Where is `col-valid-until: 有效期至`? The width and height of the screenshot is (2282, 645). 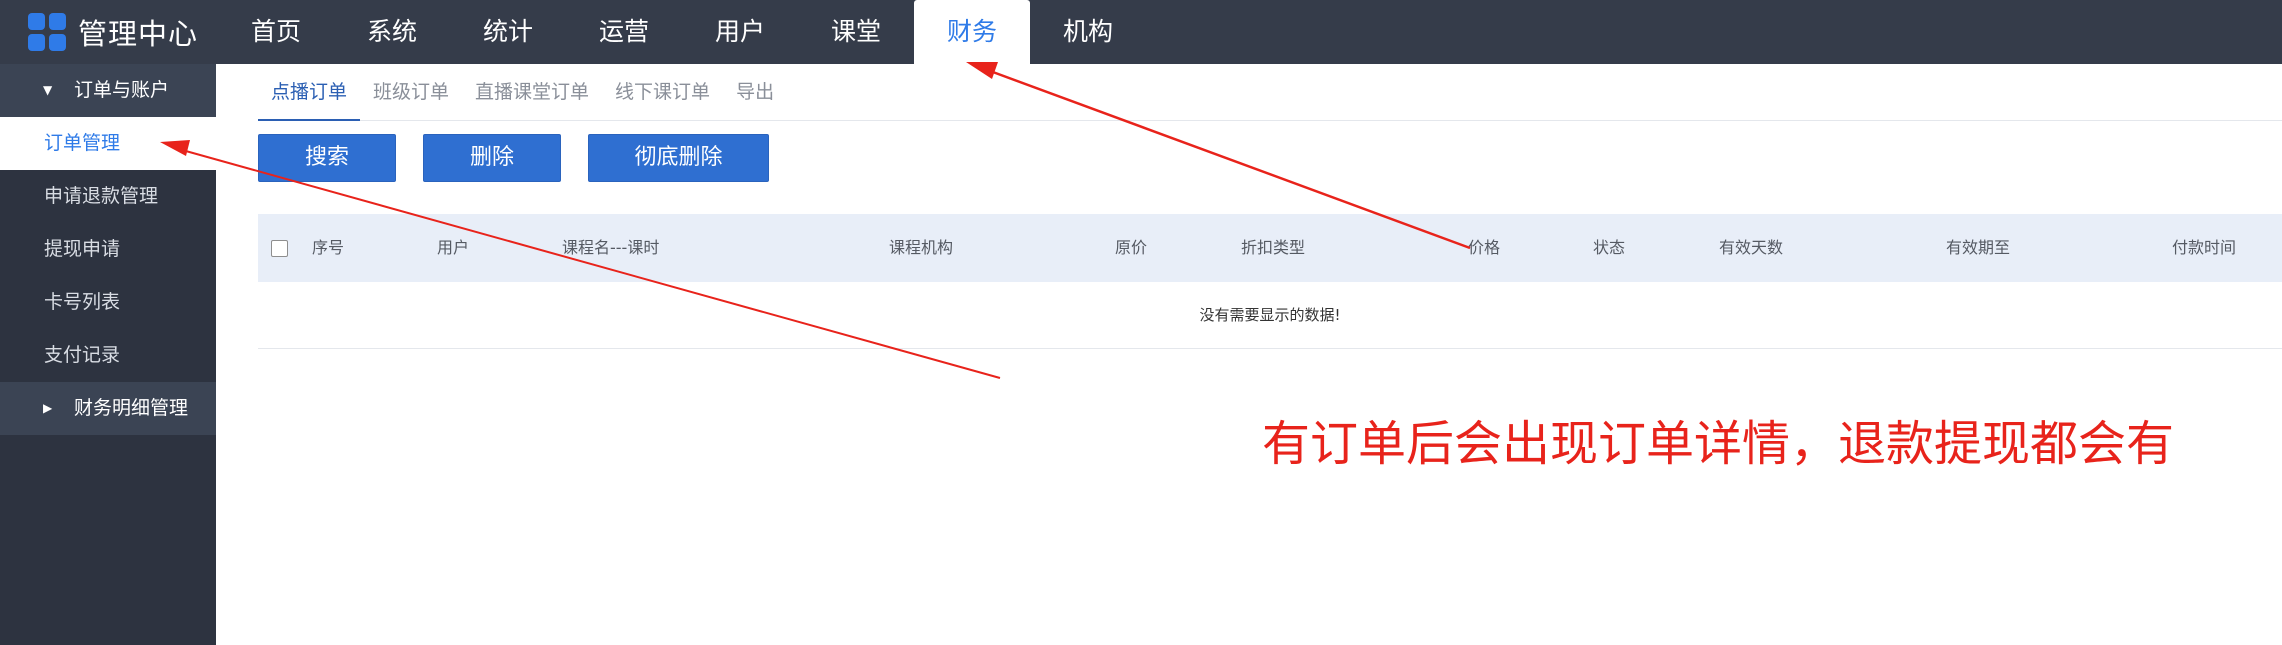 col-valid-until: 有效期至 is located at coordinates (1978, 247).